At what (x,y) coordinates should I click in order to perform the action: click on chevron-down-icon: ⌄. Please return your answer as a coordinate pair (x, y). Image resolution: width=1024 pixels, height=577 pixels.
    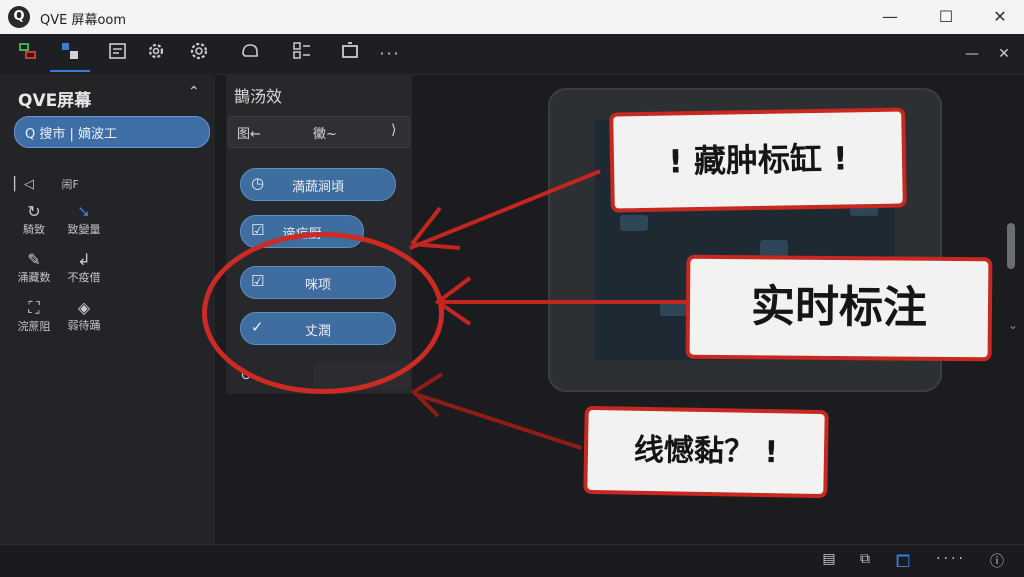
    Looking at the image, I should click on (1013, 325).